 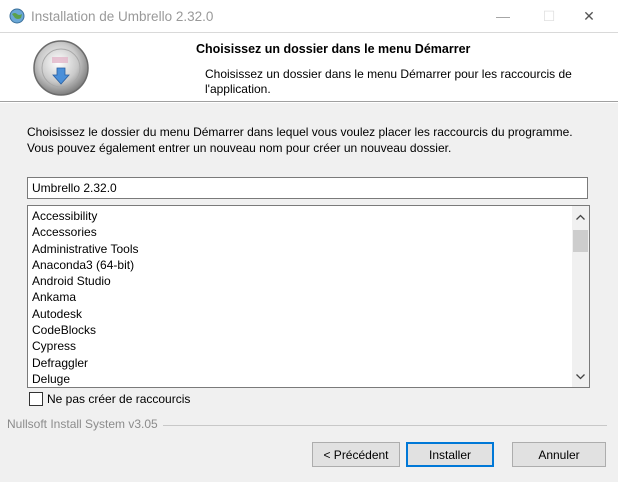 I want to click on globe-icon, so click(x=17, y=16).